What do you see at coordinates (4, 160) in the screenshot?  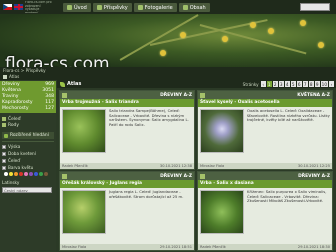 I see `family-checkbox` at bounding box center [4, 160].